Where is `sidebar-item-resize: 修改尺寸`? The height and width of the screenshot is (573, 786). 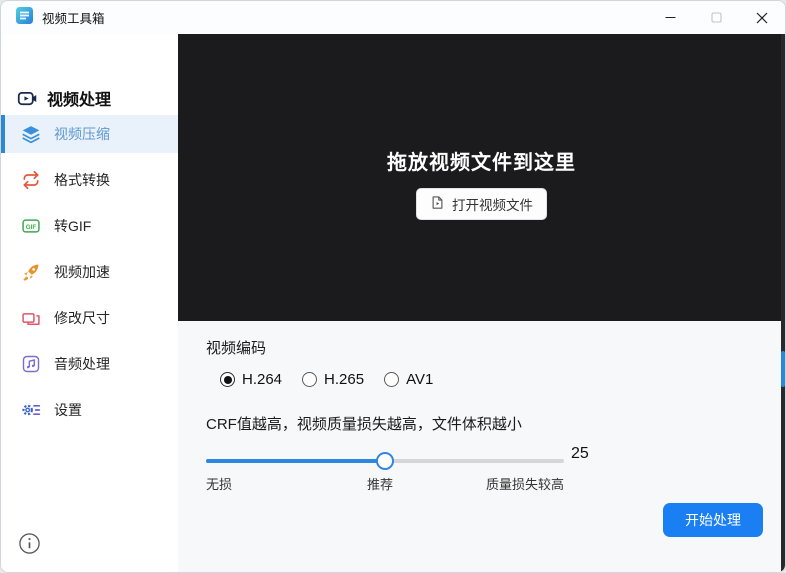
sidebar-item-resize: 修改尺寸 is located at coordinates (89, 318).